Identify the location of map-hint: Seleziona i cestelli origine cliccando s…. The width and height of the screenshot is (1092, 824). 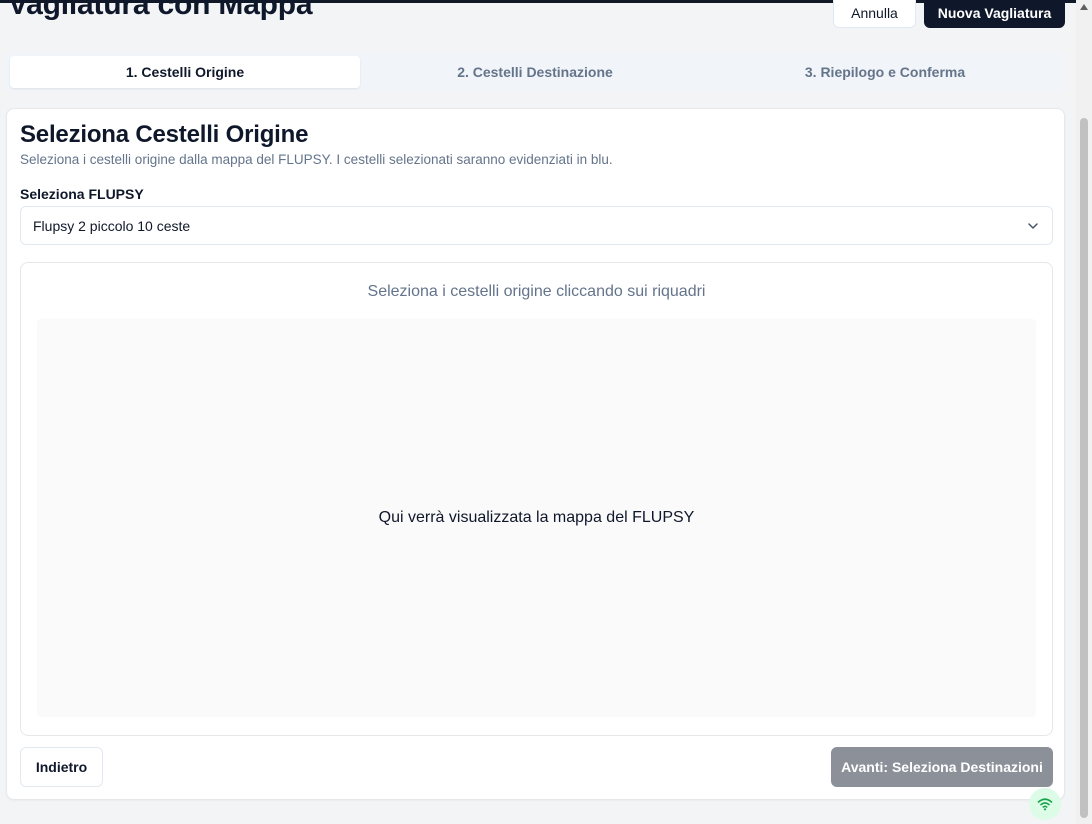
(536, 291).